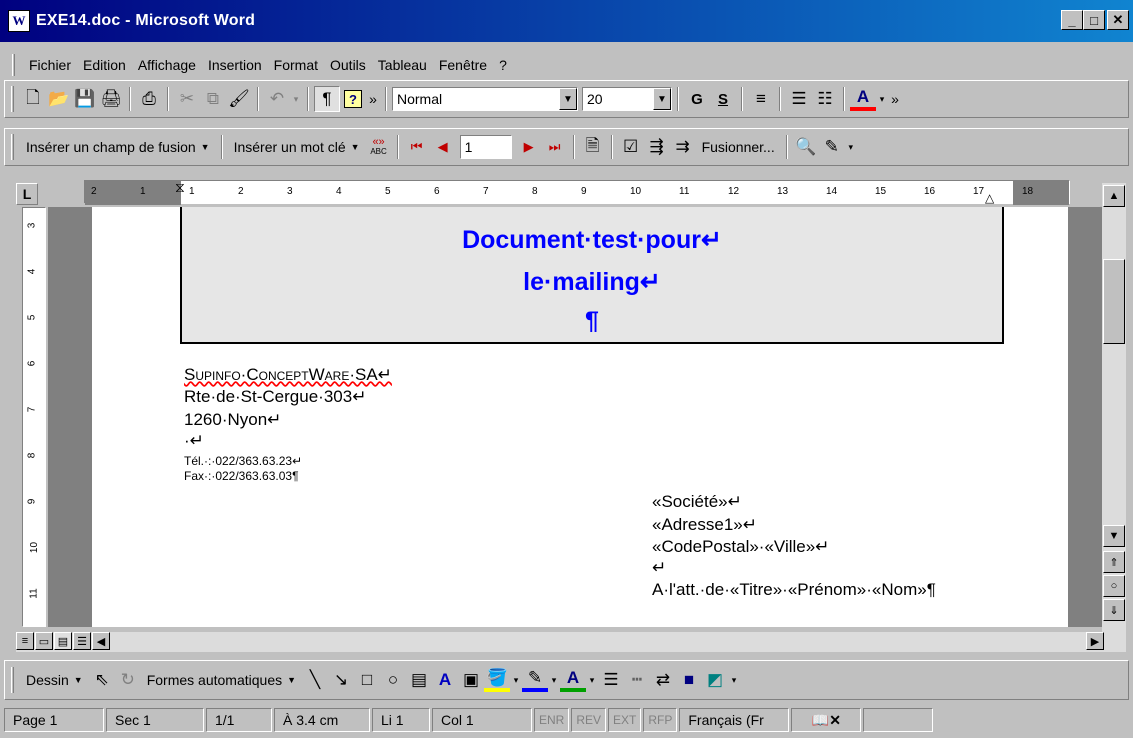  I want to click on record-number-input: 1, so click(485, 147).